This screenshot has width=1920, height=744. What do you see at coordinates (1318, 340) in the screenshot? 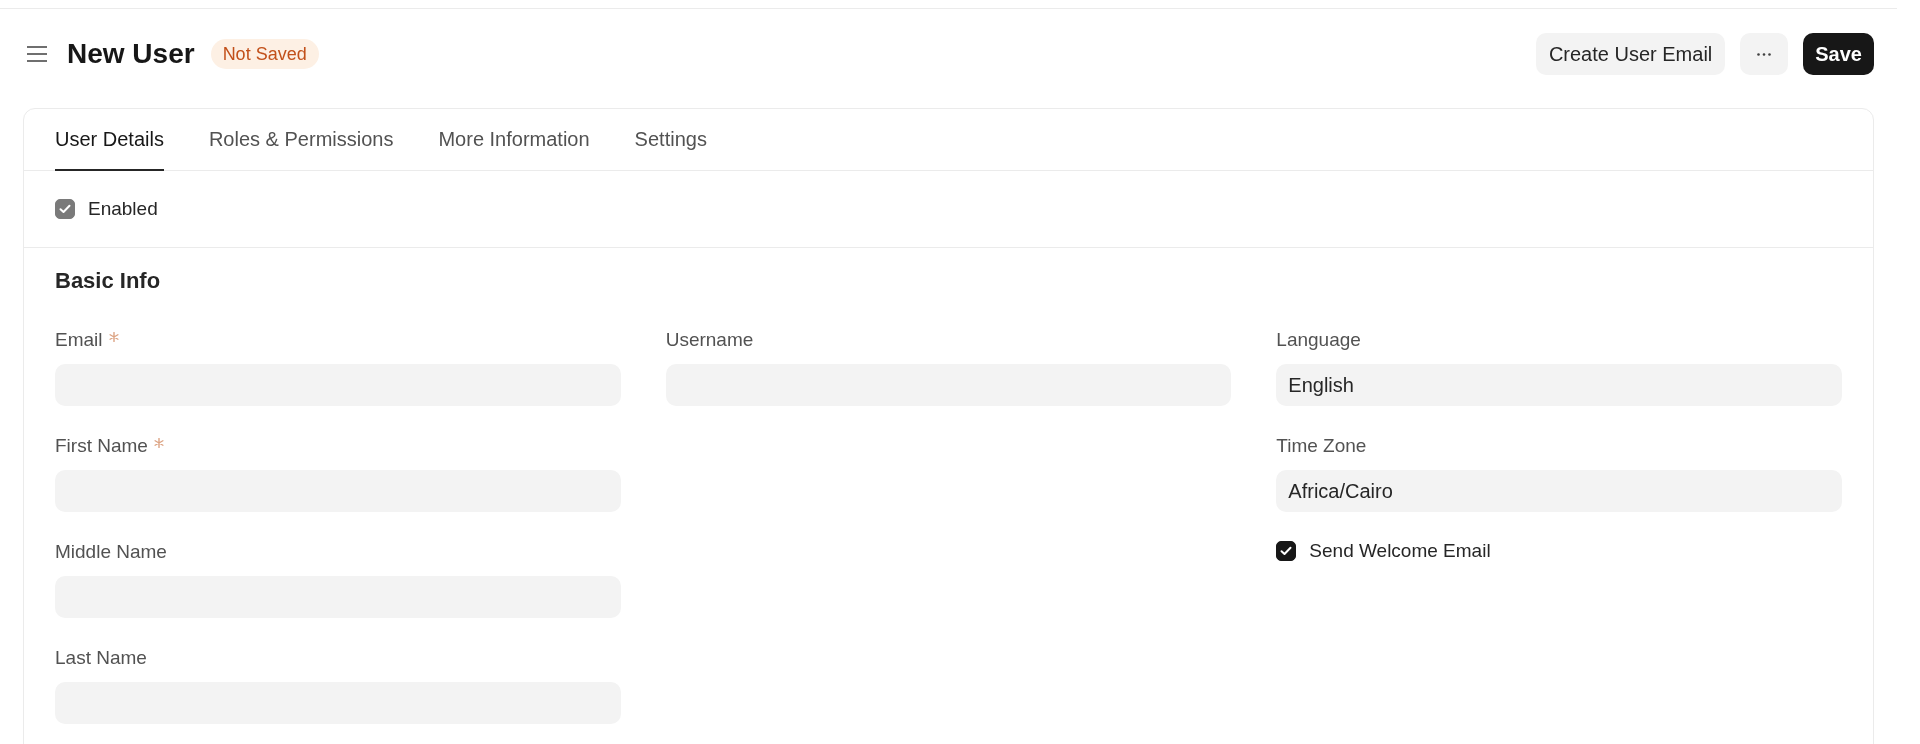
I see `field-label: Language` at bounding box center [1318, 340].